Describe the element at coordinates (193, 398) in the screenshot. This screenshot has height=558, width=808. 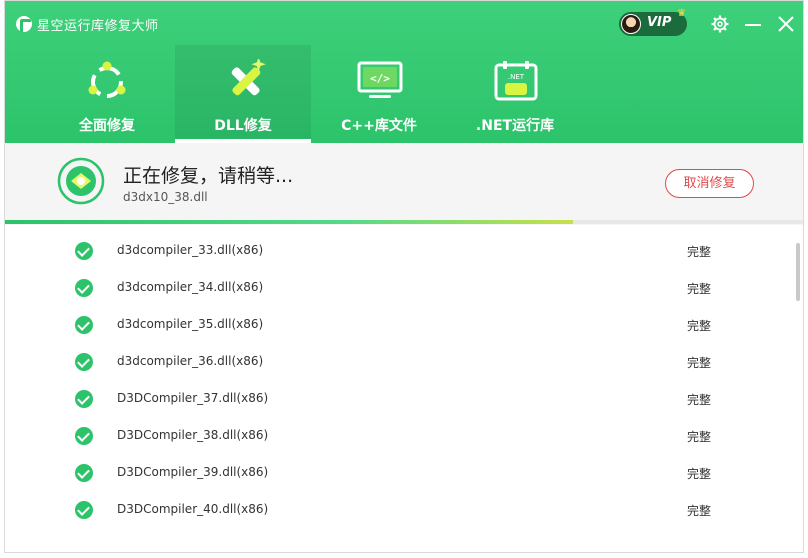
I see `file-name: D3DCompiler_37.dll(x86)` at that location.